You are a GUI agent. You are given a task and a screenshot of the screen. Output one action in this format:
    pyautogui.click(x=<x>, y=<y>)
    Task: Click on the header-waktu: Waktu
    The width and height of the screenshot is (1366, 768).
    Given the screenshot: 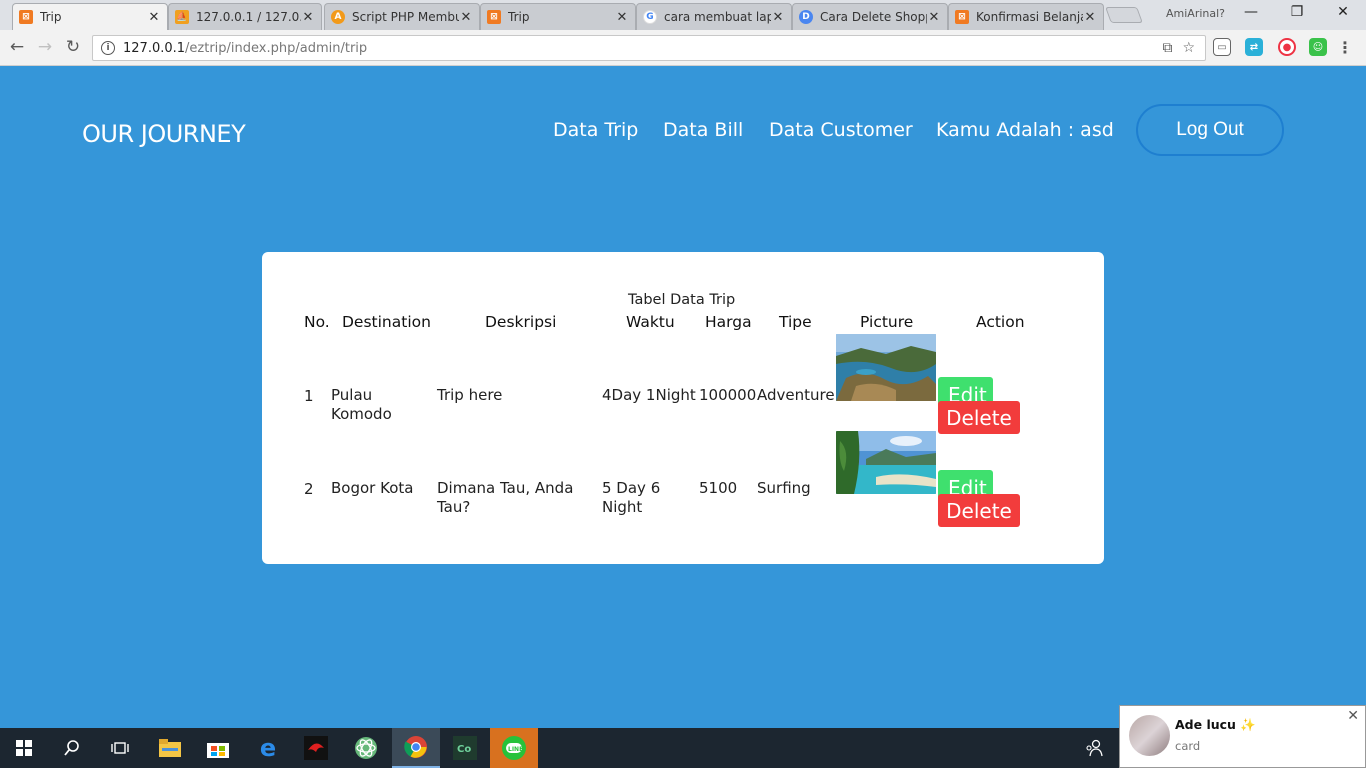 What is the action you would take?
    pyautogui.click(x=650, y=322)
    